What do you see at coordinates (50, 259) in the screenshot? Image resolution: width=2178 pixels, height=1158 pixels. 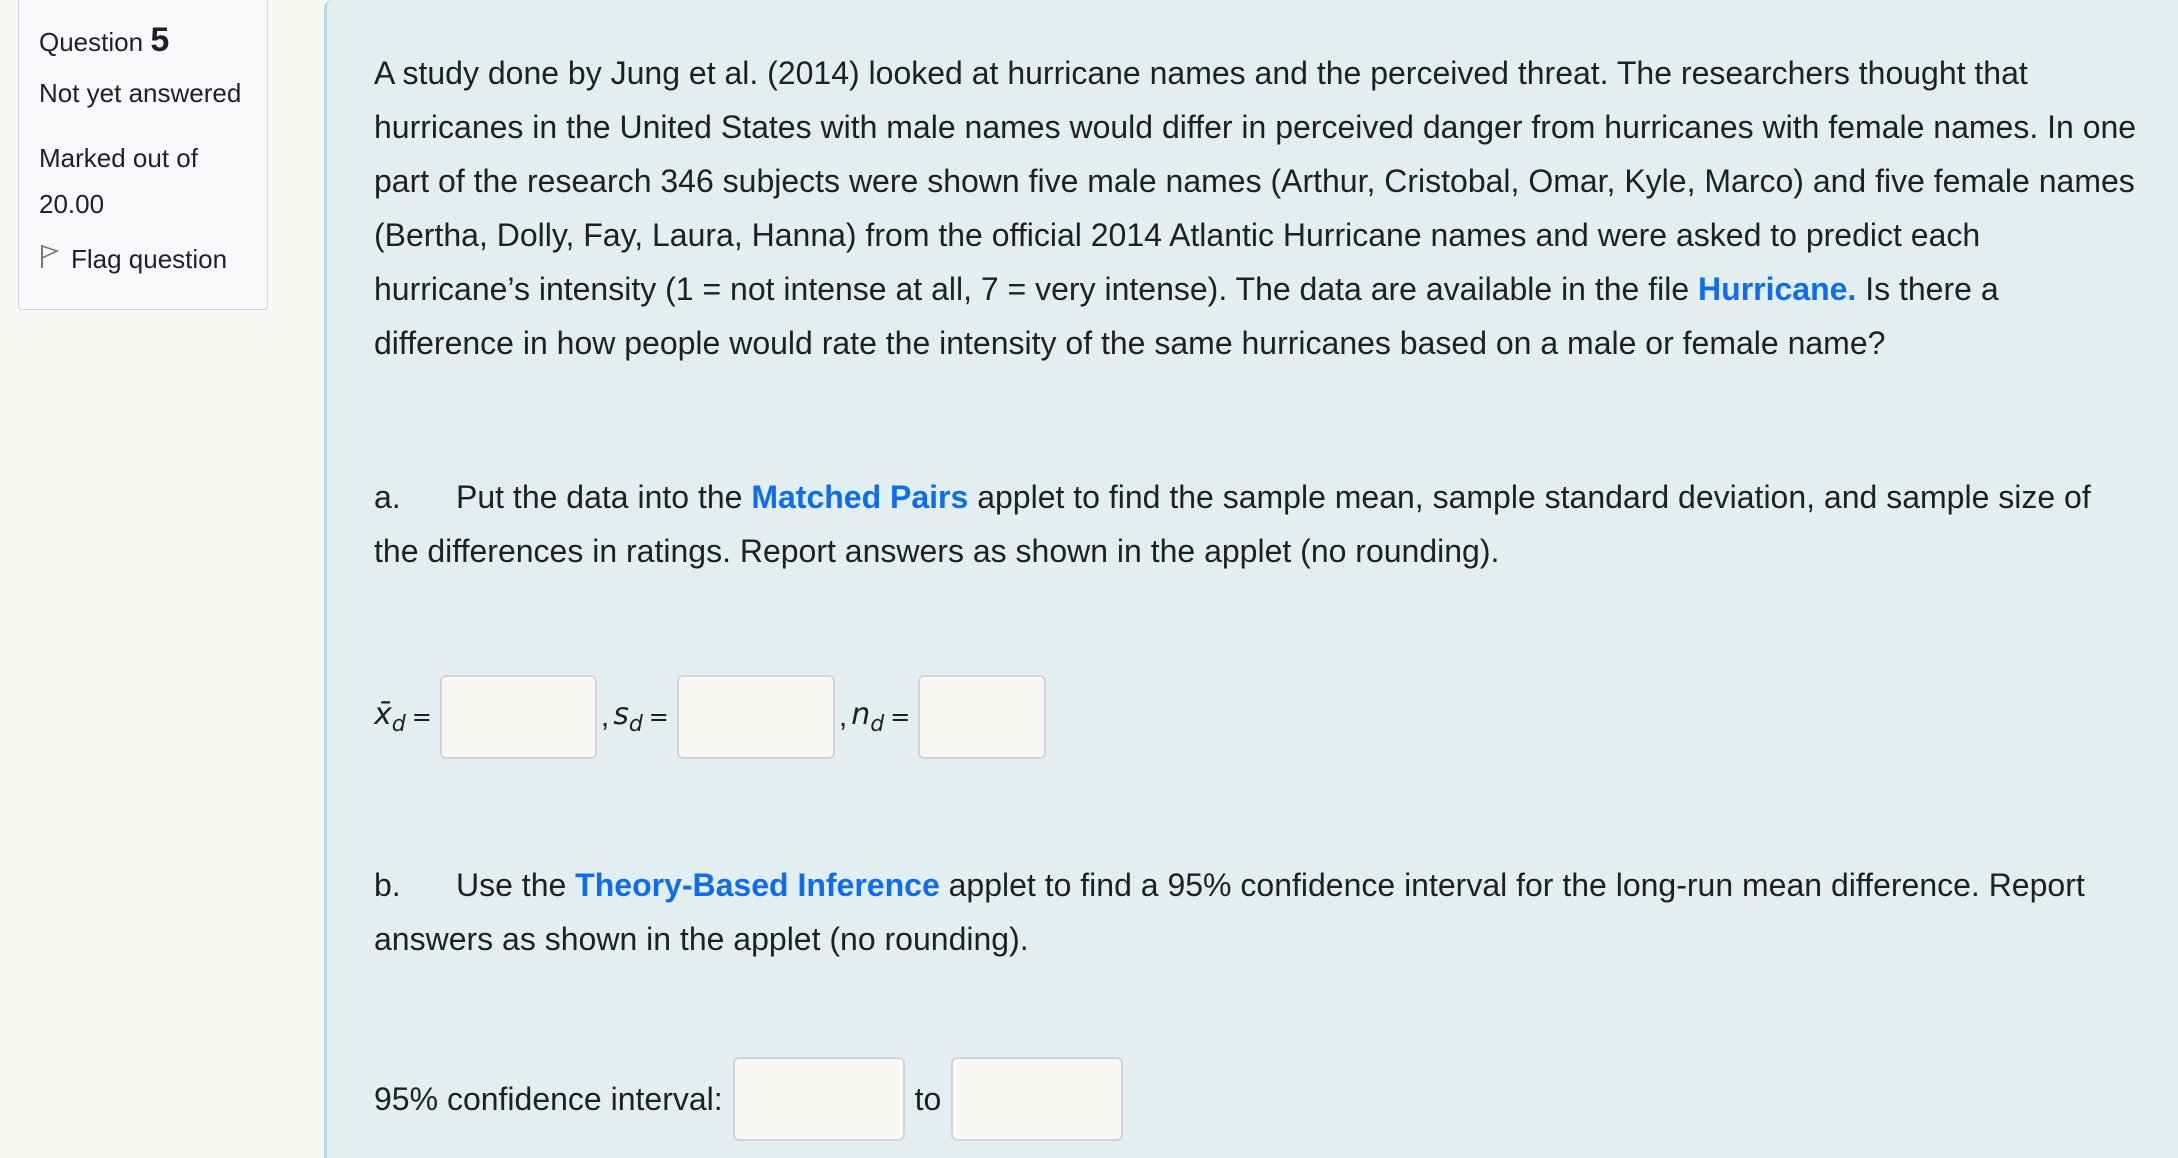 I see `flag-icon` at bounding box center [50, 259].